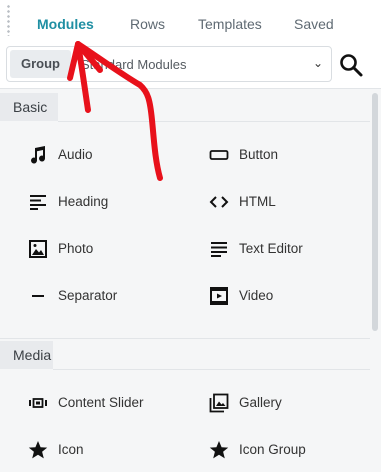  Describe the element at coordinates (38, 403) in the screenshot. I see `slider-icon` at that location.